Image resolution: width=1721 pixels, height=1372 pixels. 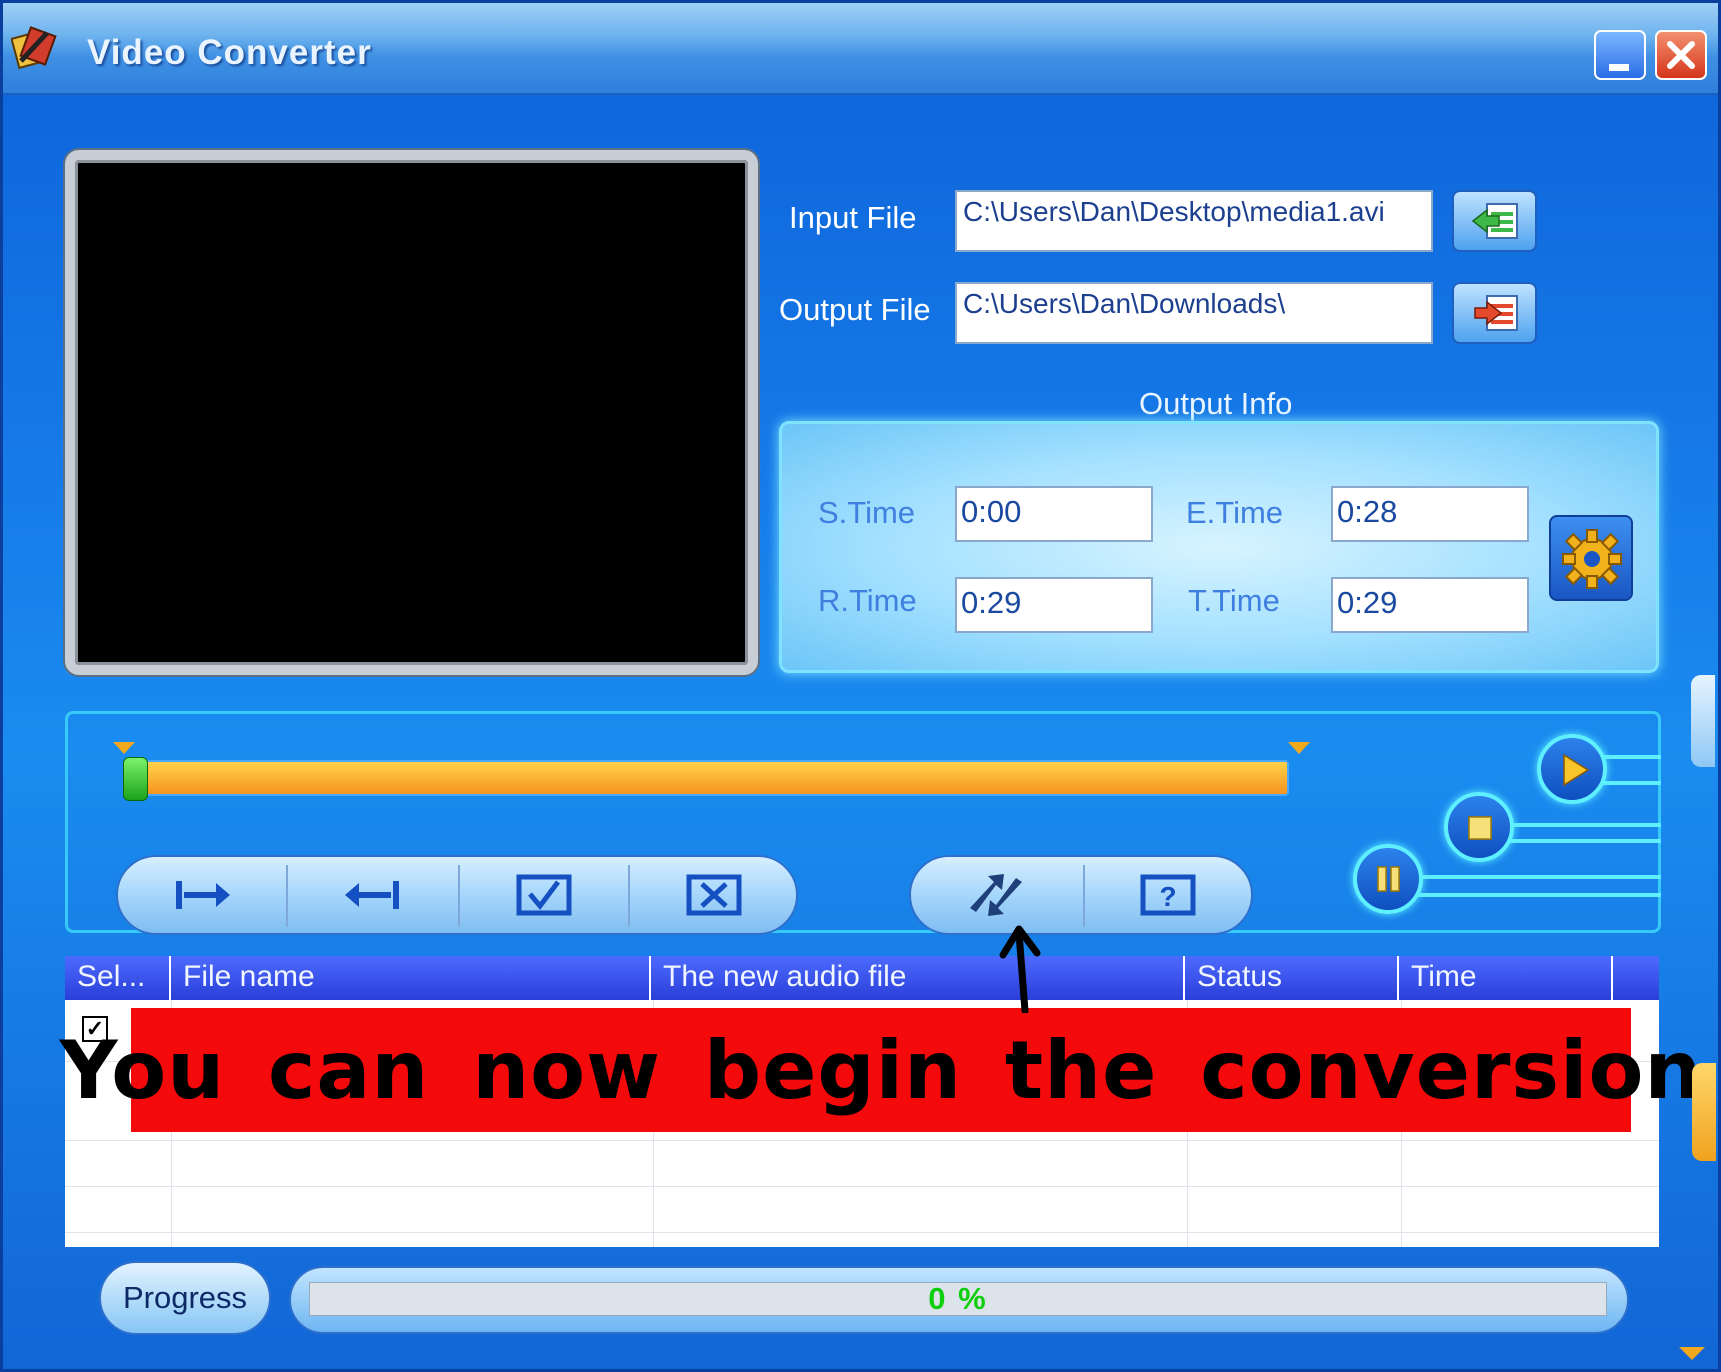 What do you see at coordinates (1430, 605) in the screenshot?
I see `t-time-field: 0:29` at bounding box center [1430, 605].